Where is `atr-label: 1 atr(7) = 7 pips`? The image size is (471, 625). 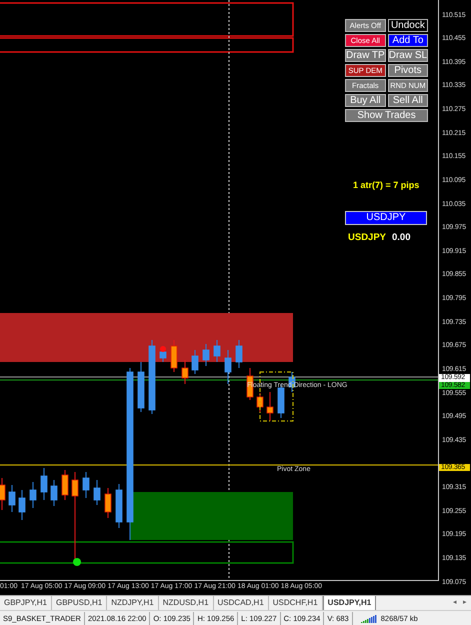
atr-label: 1 atr(7) = 7 pips is located at coordinates (386, 185).